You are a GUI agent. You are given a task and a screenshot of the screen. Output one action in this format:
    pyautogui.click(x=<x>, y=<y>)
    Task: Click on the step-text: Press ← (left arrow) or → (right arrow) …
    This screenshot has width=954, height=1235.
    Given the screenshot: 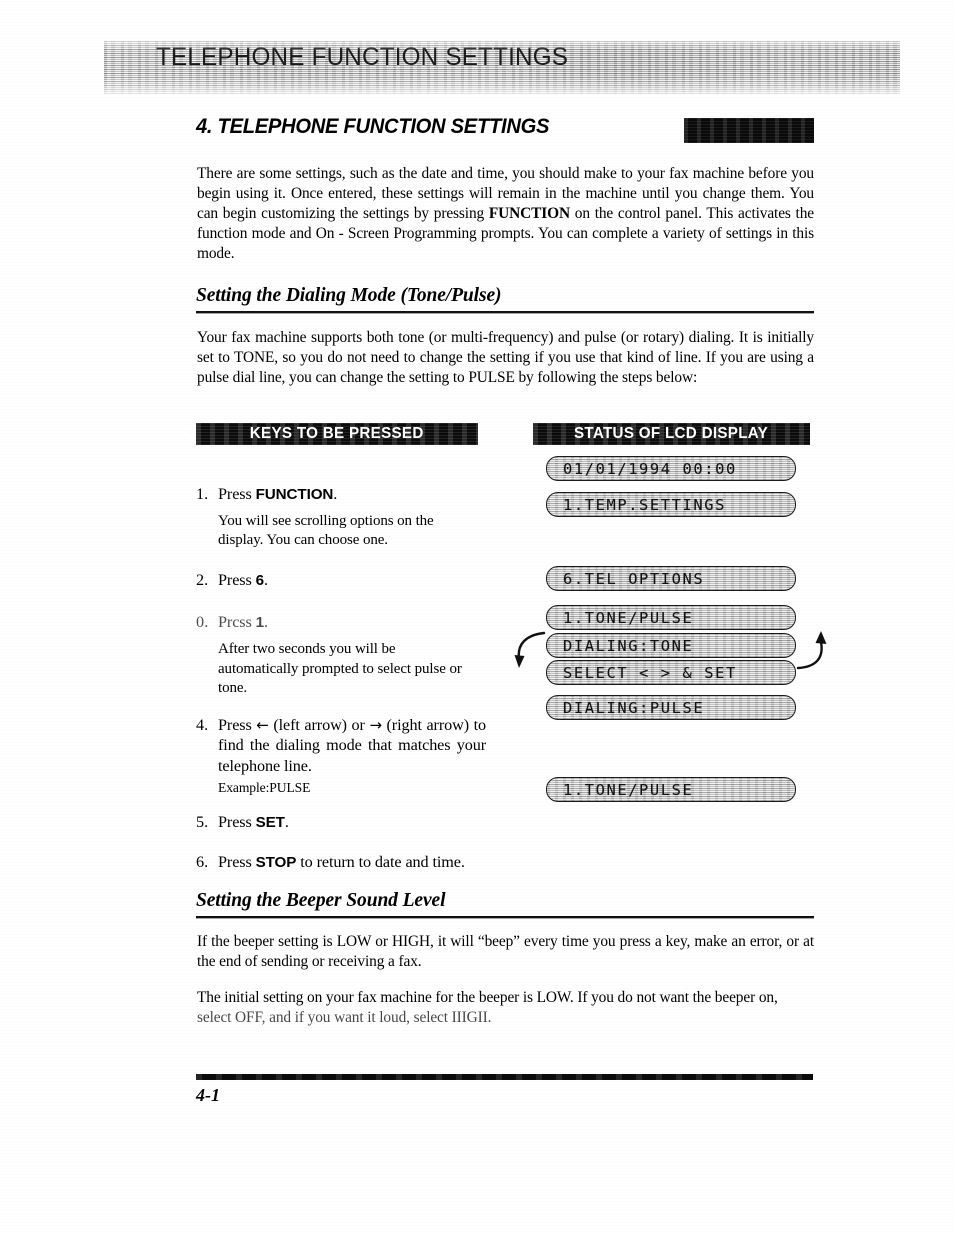 What is the action you would take?
    pyautogui.click(x=352, y=746)
    